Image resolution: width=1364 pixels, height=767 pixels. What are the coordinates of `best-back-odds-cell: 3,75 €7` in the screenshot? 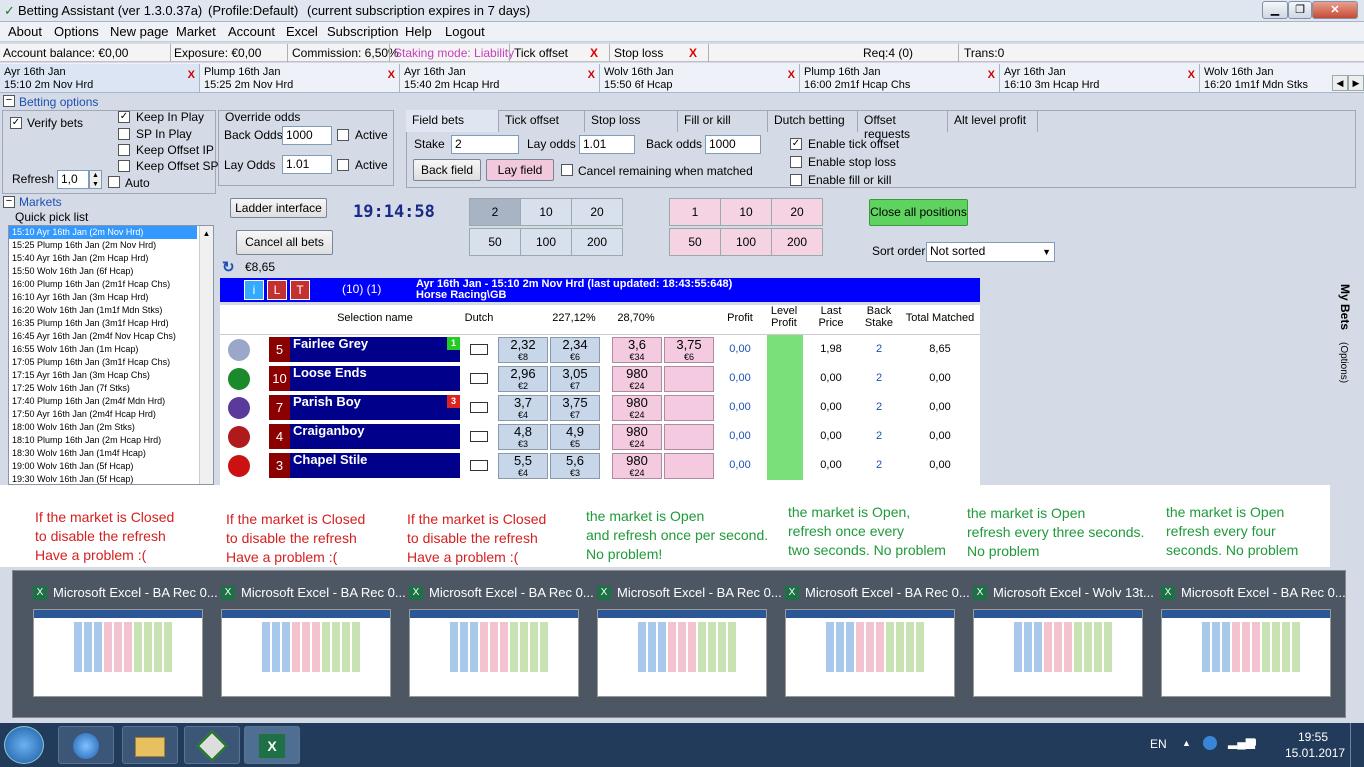 It's located at (575, 408).